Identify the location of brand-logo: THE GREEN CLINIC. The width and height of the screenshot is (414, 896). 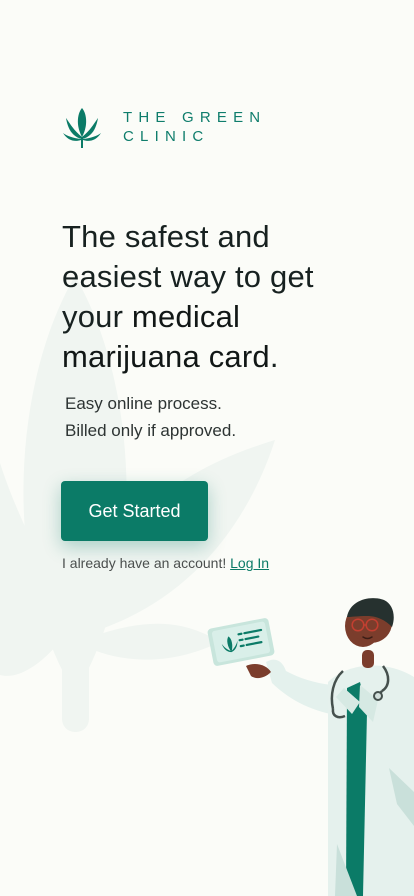
(164, 127).